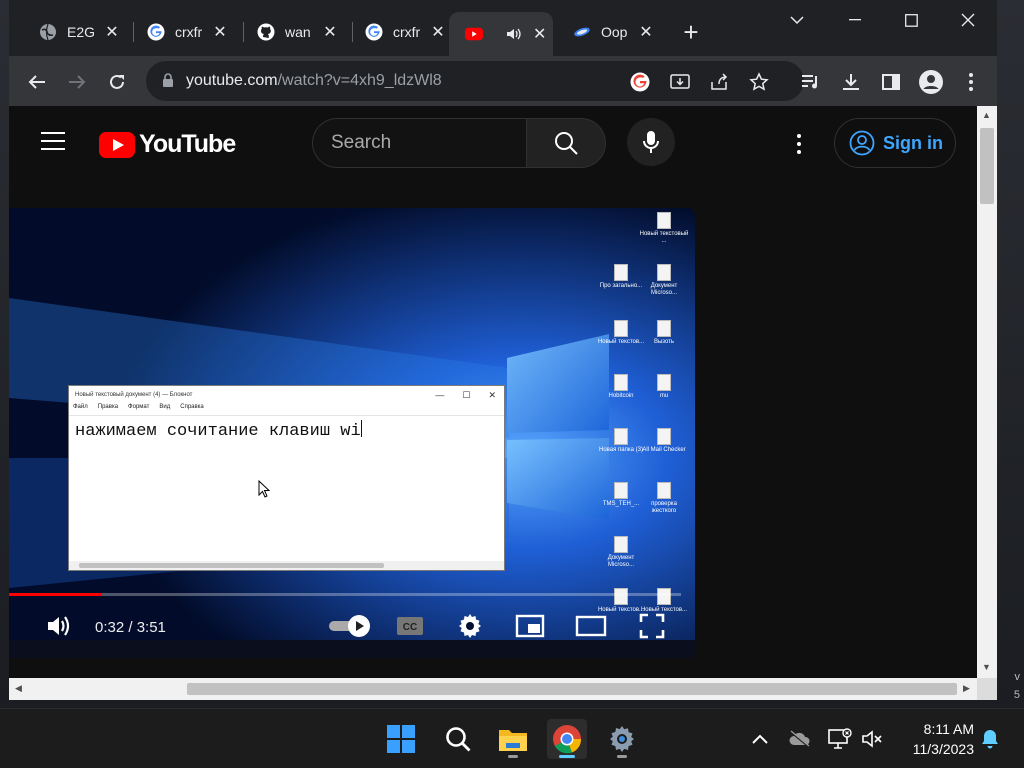 The width and height of the screenshot is (1024, 768). What do you see at coordinates (167, 144) in the screenshot?
I see `youtube-logo: YouTube` at bounding box center [167, 144].